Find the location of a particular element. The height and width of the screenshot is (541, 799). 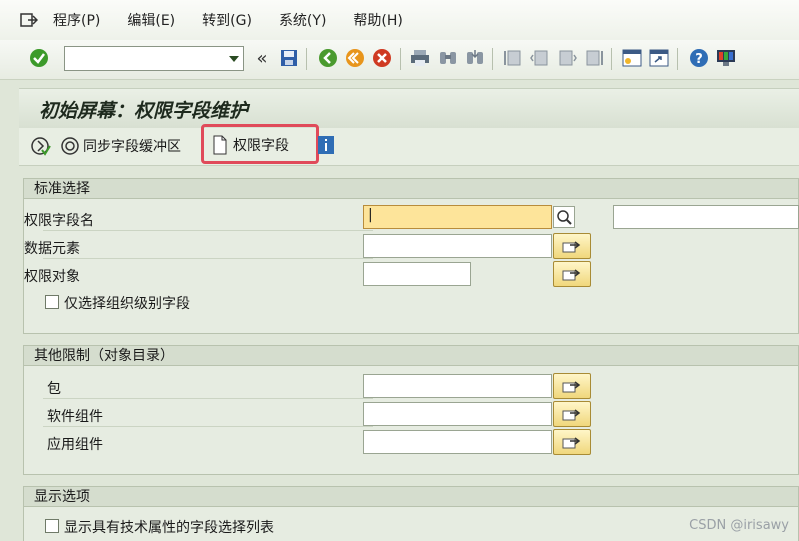

collapse-command-button: « is located at coordinates (262, 58).